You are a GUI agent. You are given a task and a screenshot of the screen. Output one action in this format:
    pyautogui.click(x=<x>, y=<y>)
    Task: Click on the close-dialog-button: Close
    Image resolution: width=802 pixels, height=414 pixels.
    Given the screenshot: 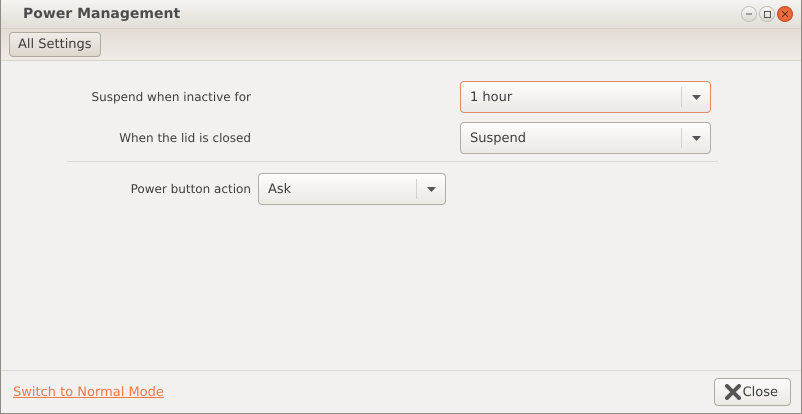 What is the action you would take?
    pyautogui.click(x=752, y=392)
    